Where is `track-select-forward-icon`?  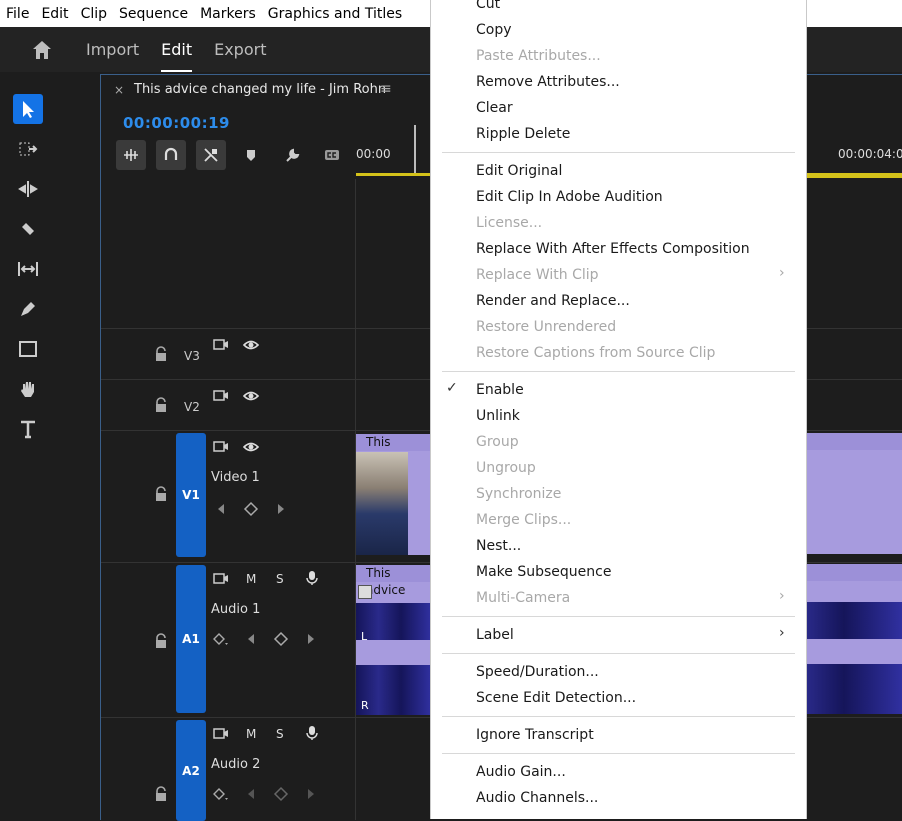 track-select-forward-icon is located at coordinates (28, 149).